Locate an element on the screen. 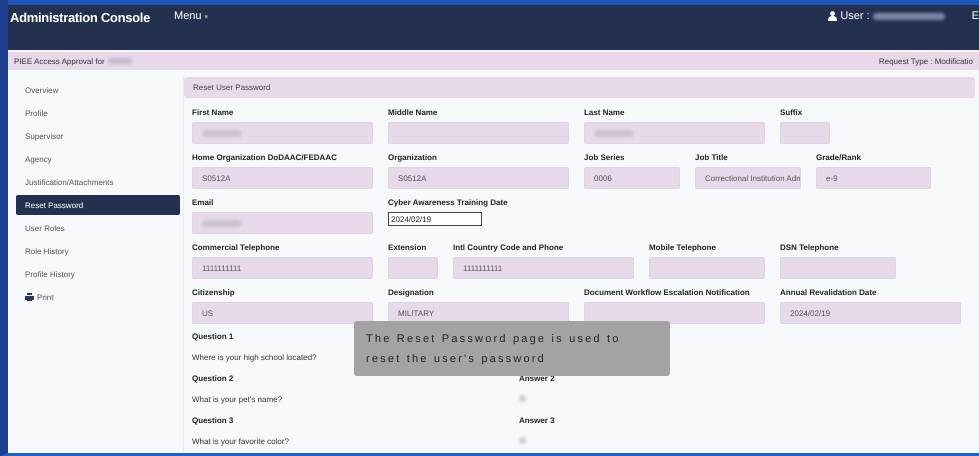 The height and width of the screenshot is (456, 979). field-label: Extension is located at coordinates (408, 247).